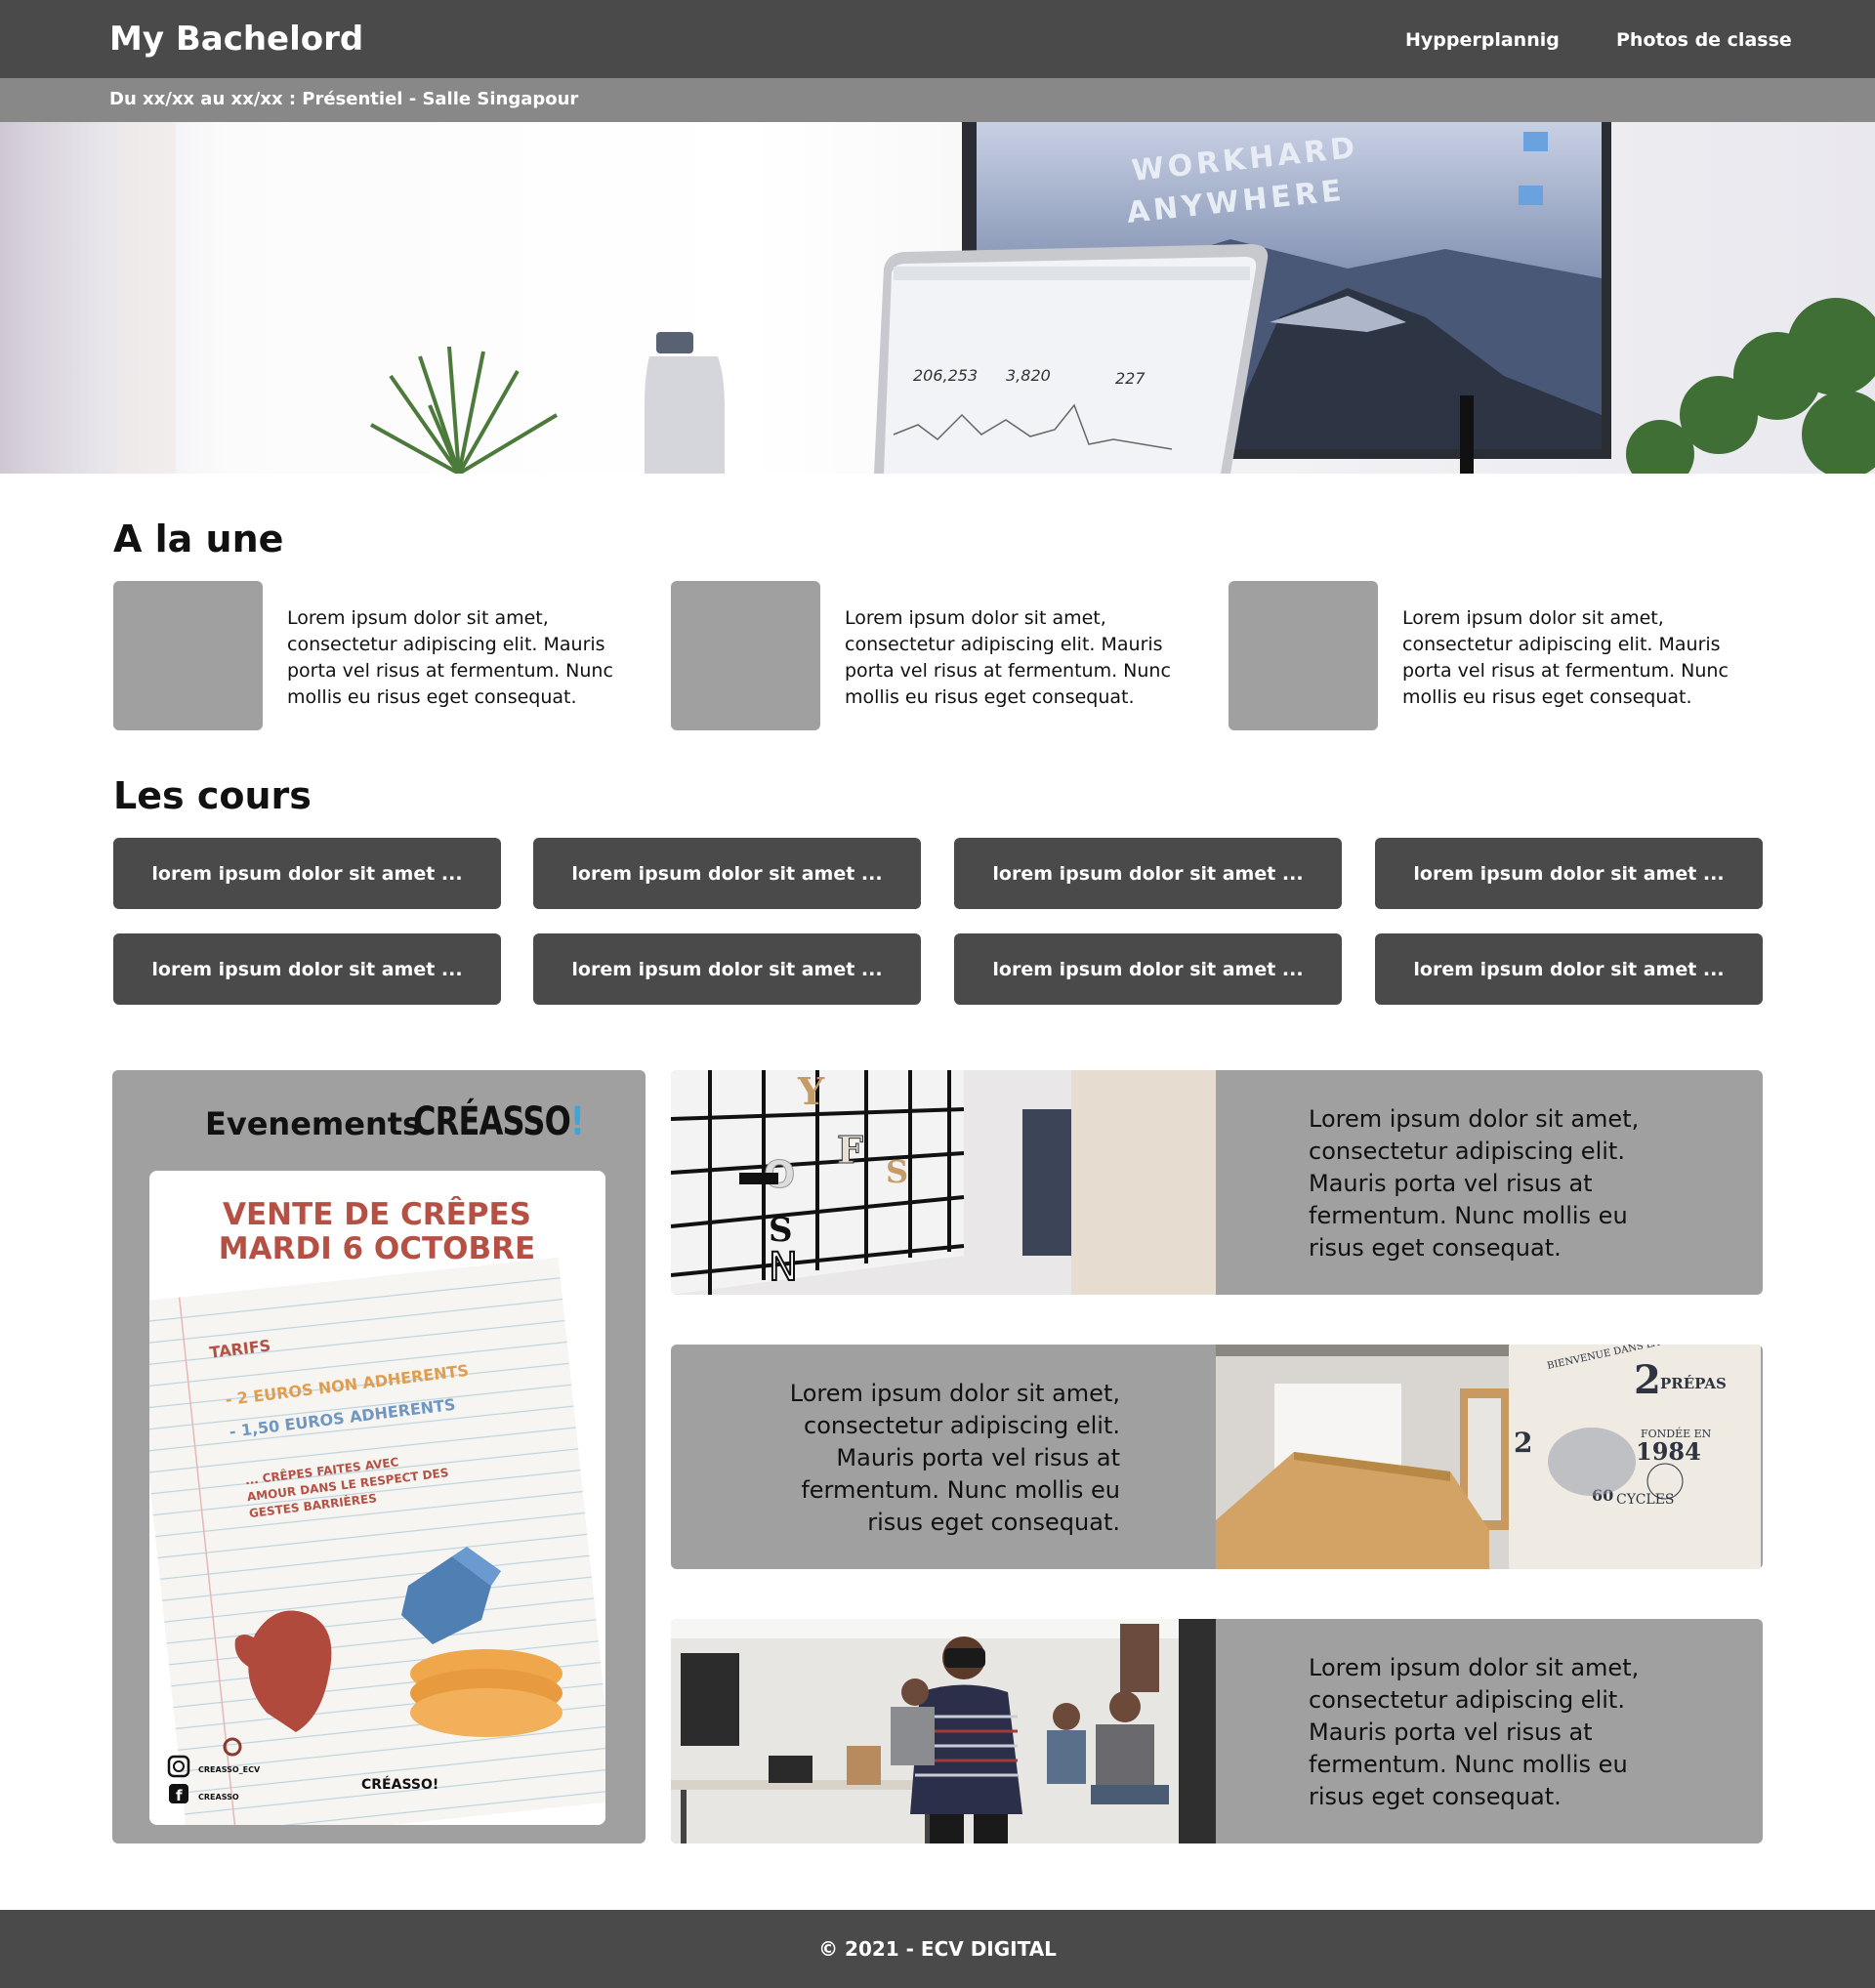  What do you see at coordinates (943, 1731) in the screenshot?
I see `feature-photo-vr-class` at bounding box center [943, 1731].